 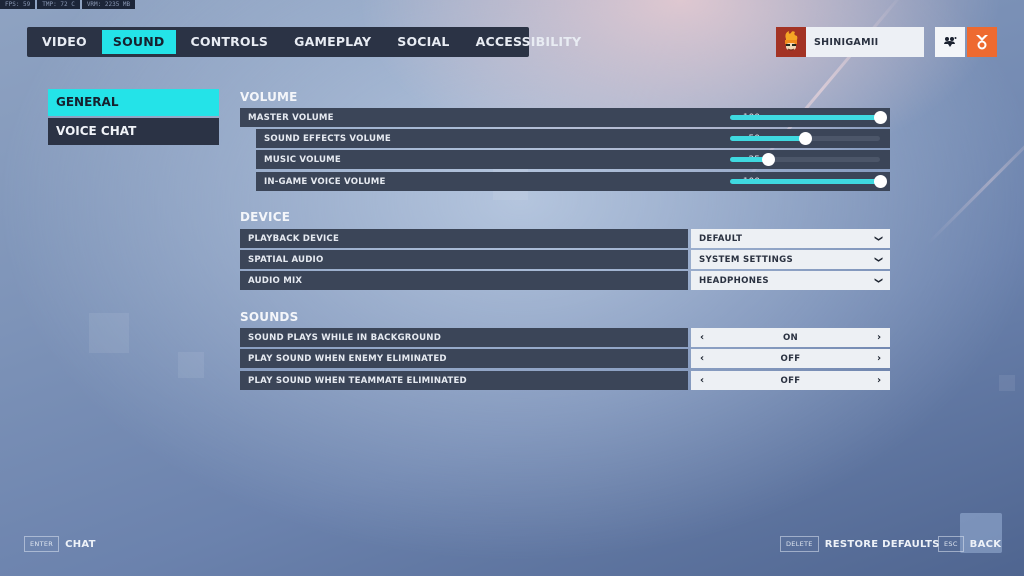 I want to click on teammate-eliminated-sound-toggle: ‹ OFF ›, so click(x=790, y=380).